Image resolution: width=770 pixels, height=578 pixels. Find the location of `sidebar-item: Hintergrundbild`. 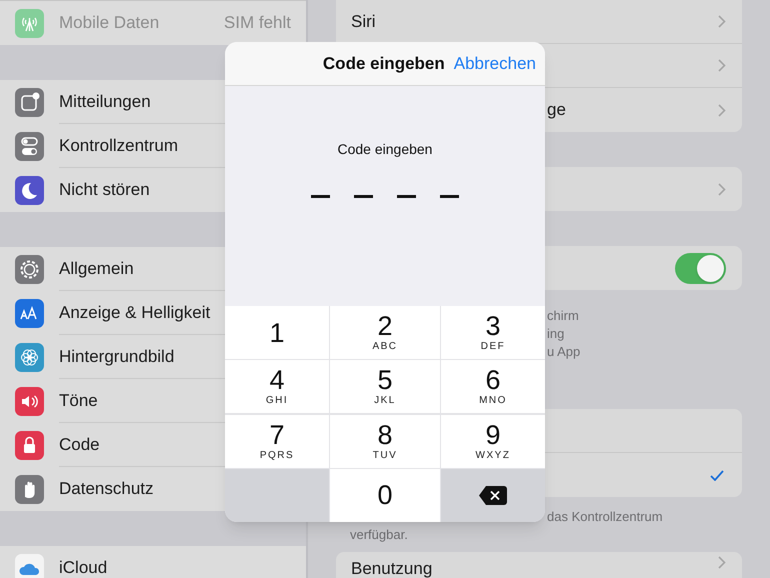

sidebar-item: Hintergrundbild is located at coordinates (116, 357).